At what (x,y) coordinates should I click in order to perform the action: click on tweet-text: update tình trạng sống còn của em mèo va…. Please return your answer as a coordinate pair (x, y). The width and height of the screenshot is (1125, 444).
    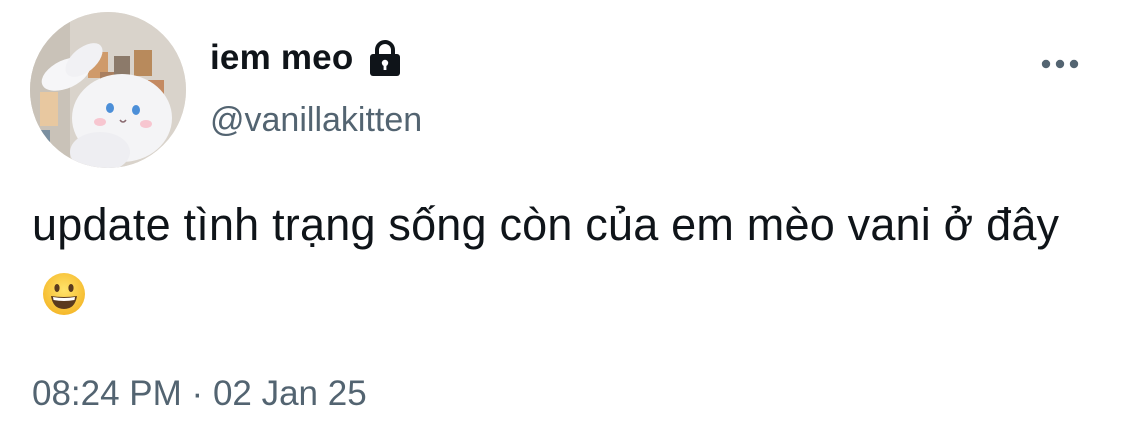
    Looking at the image, I should click on (546, 224).